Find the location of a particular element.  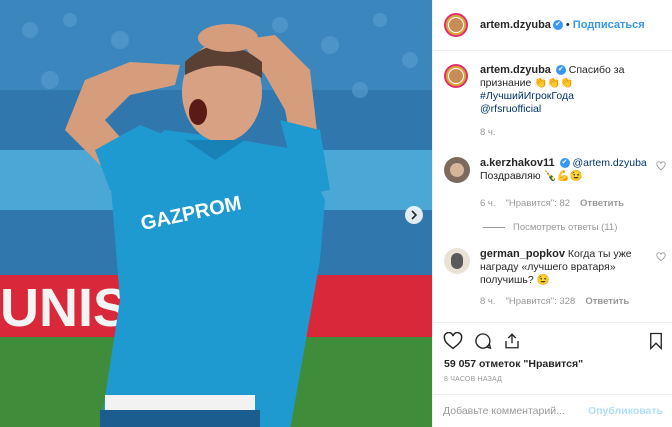

comment-username: german_popkov is located at coordinates (522, 254).